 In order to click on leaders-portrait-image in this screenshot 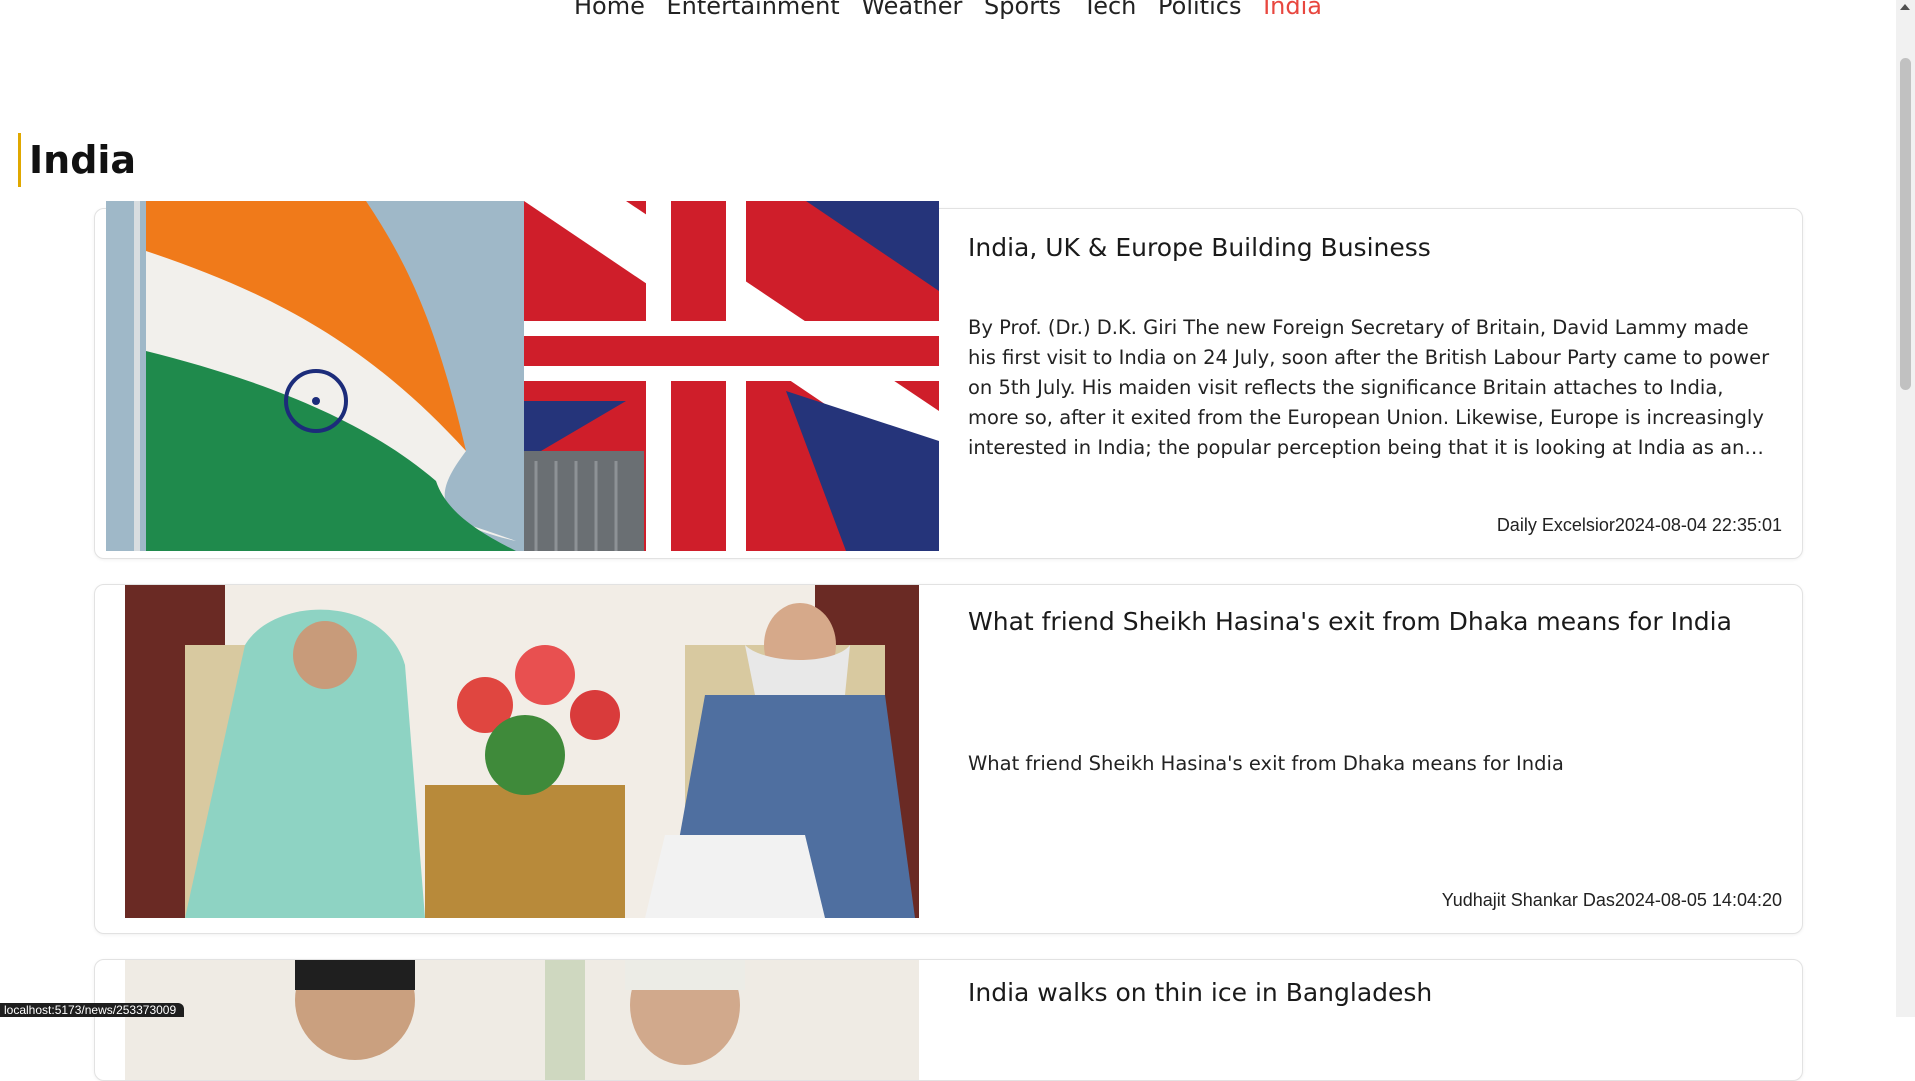, I will do `click(522, 1020)`.